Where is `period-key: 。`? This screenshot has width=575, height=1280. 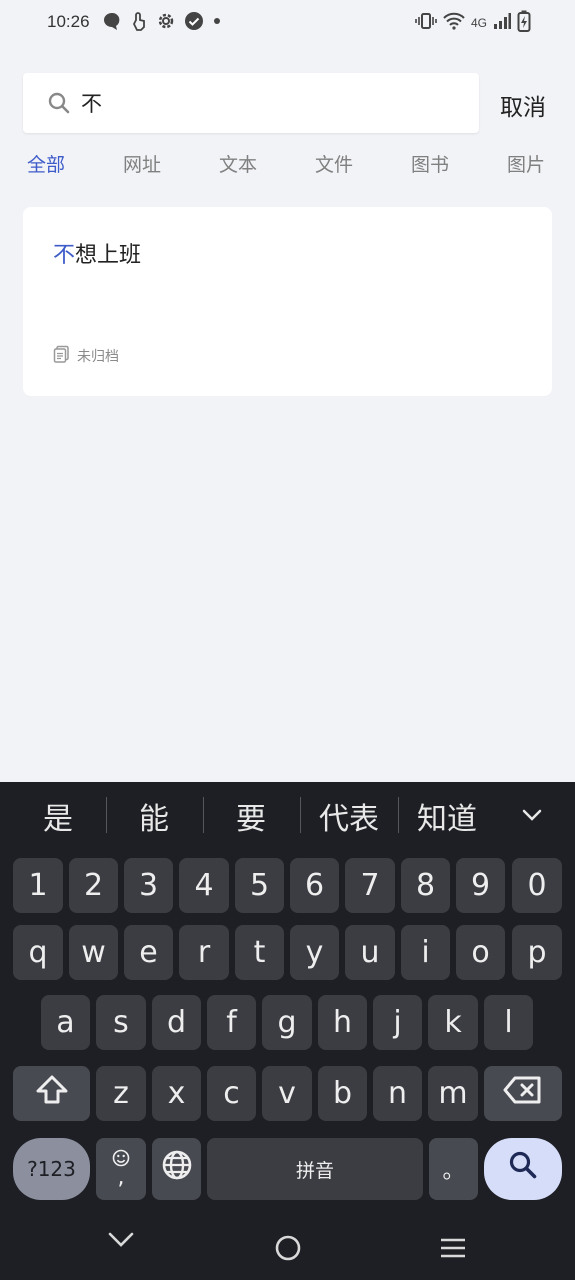 period-key: 。 is located at coordinates (453, 1169).